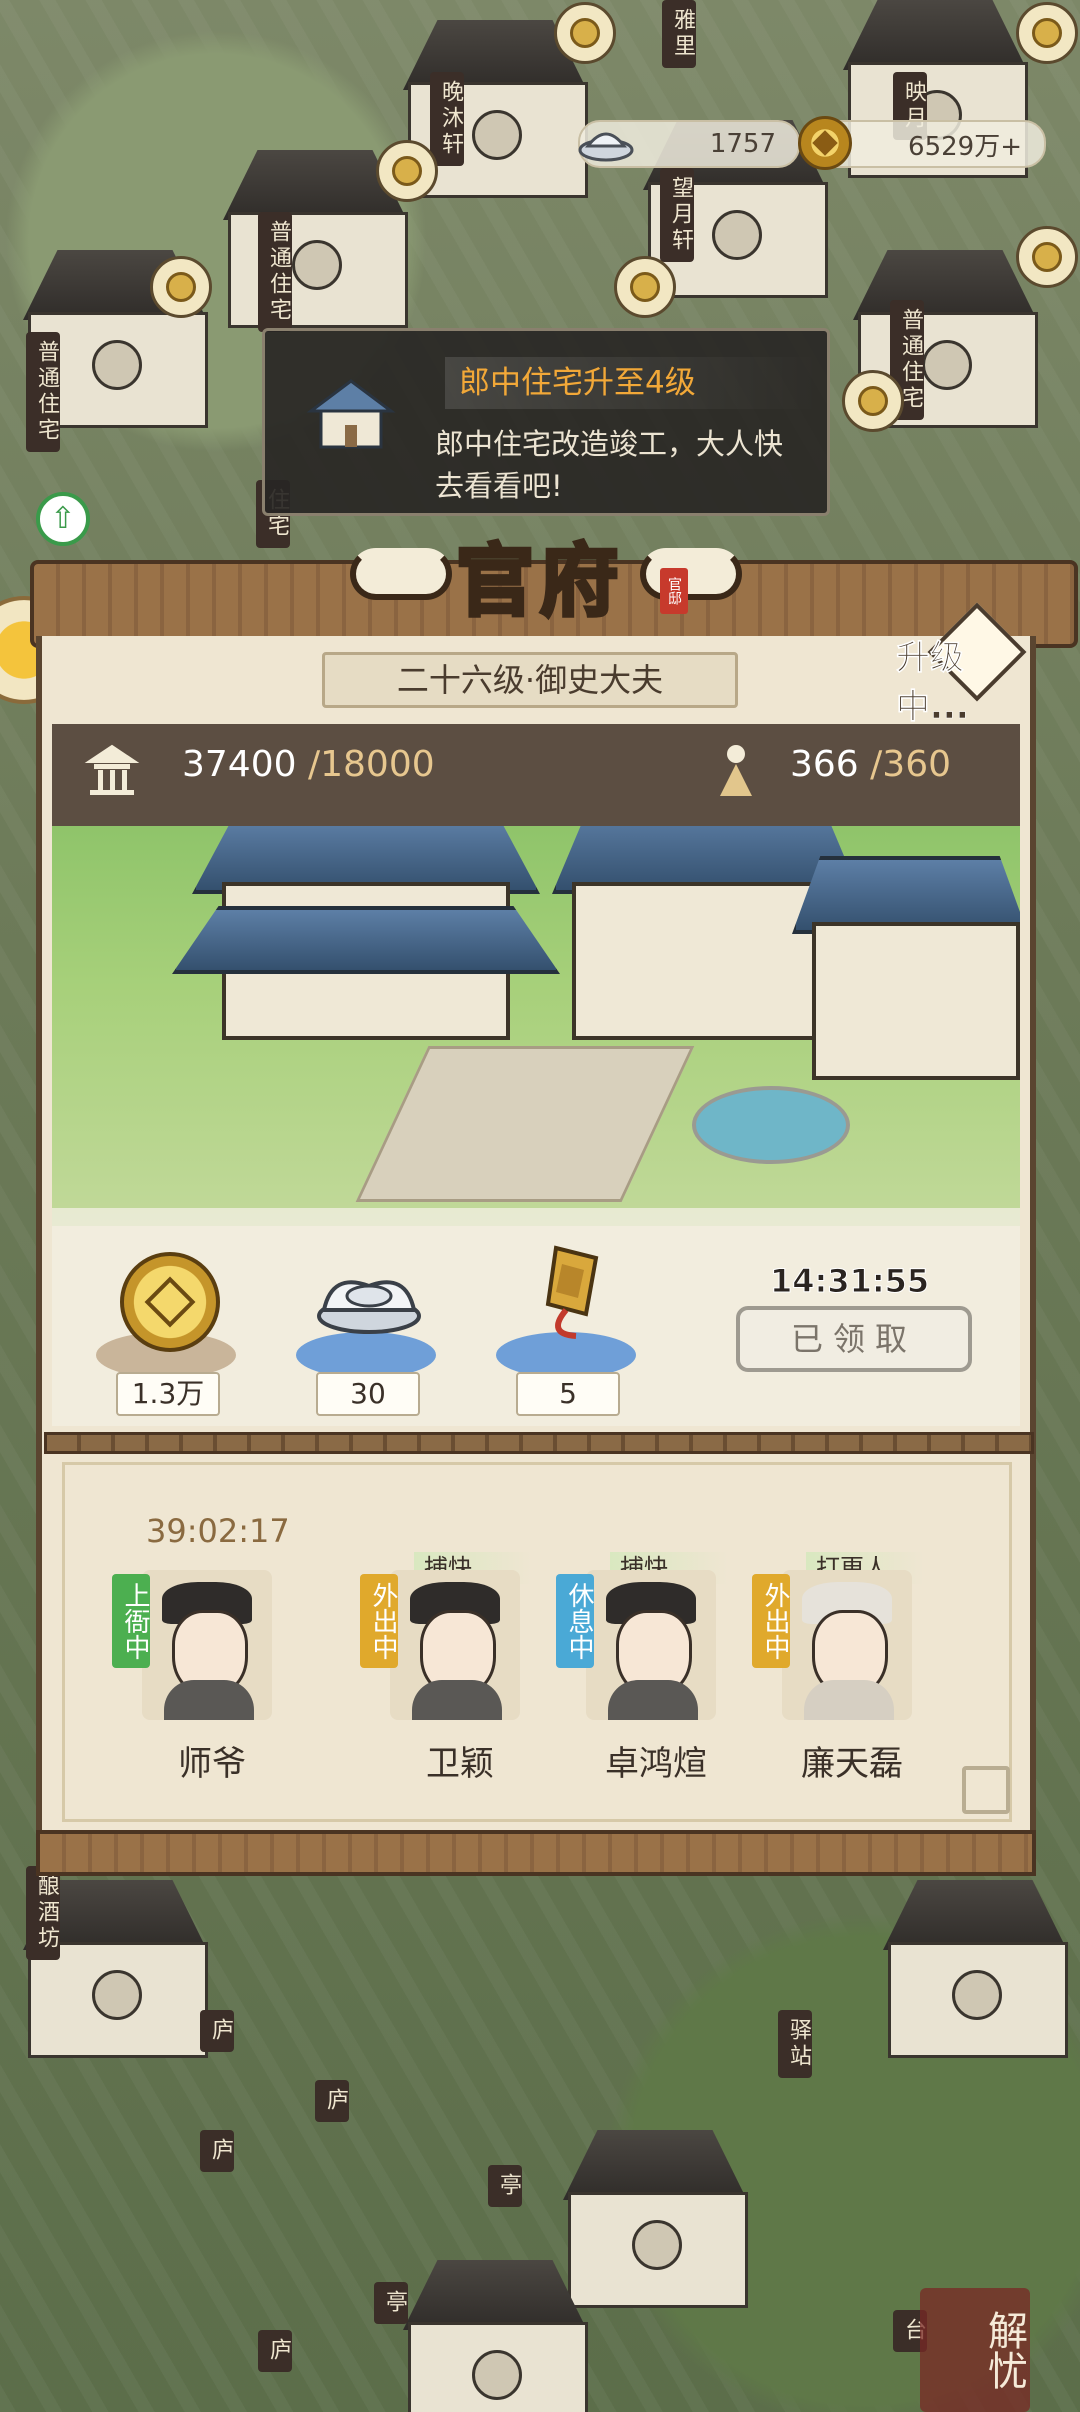  I want to click on staff-card: 上衙中 师爷, so click(192, 1675).